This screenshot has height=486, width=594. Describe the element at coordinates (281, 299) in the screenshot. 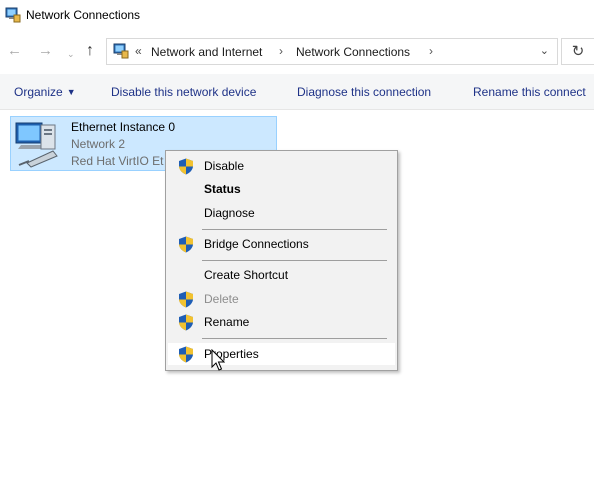

I see `menu-item-delete: Delete` at that location.